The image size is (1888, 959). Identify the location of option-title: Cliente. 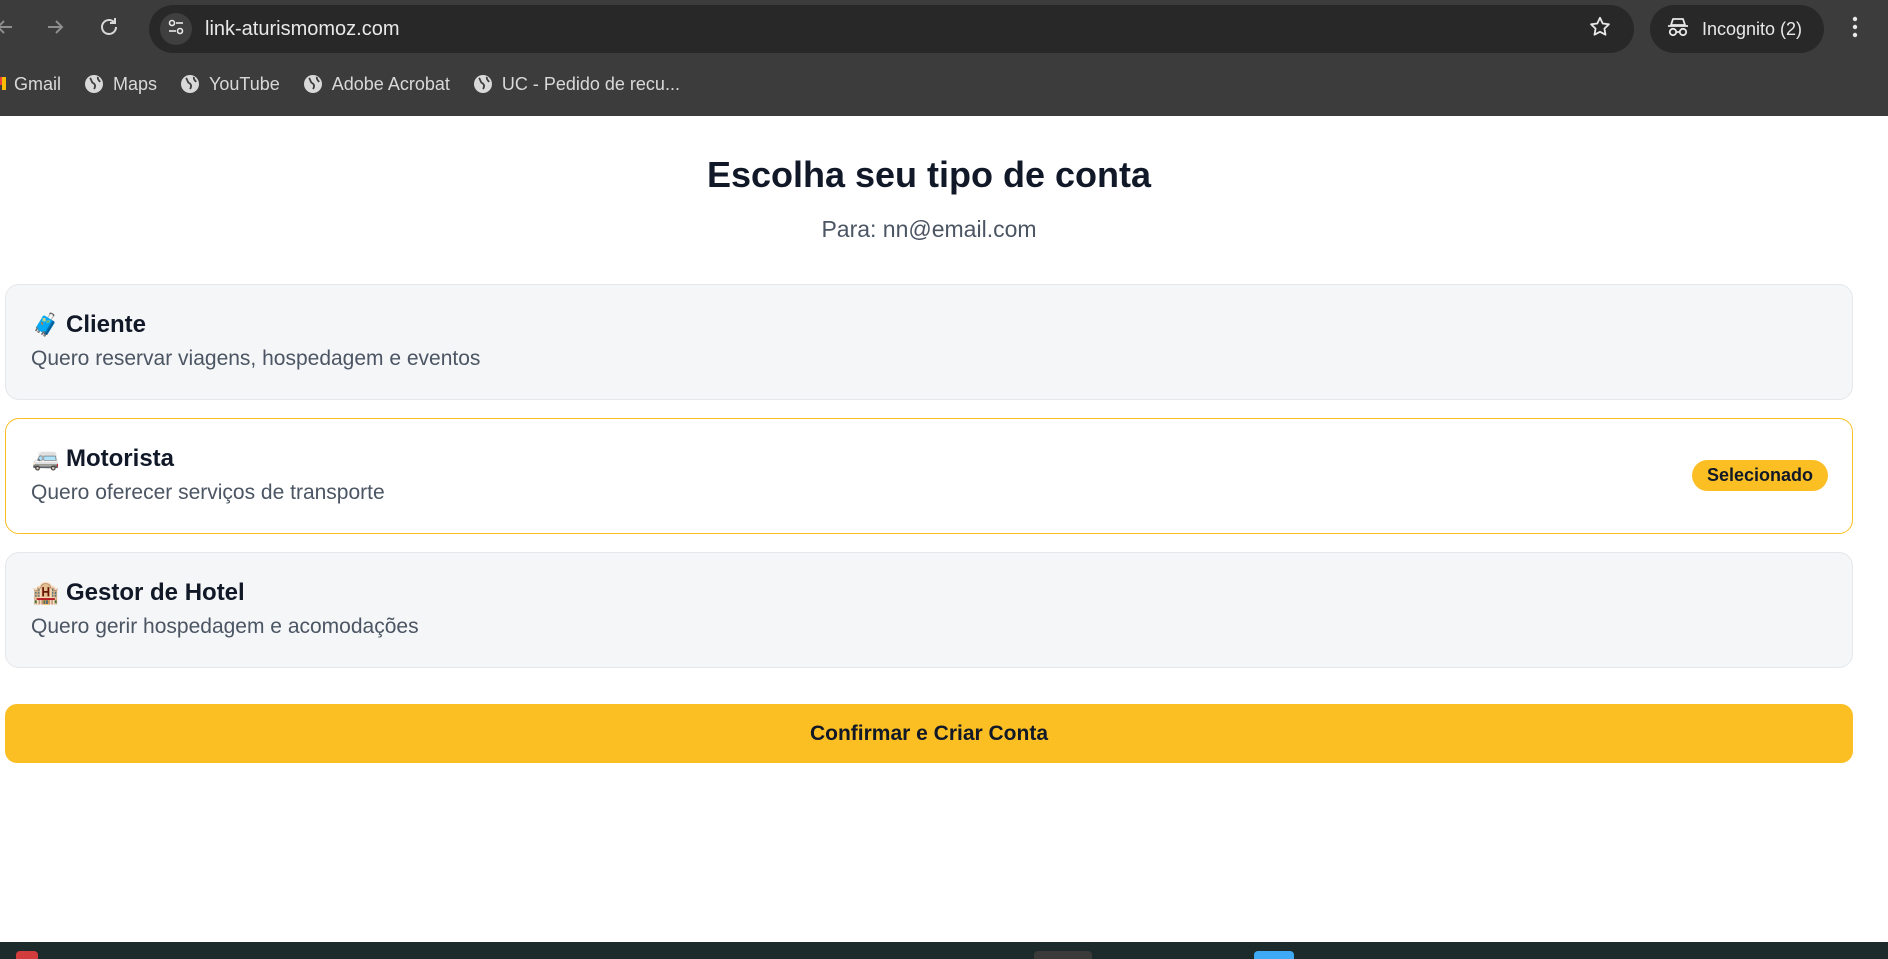
(106, 324).